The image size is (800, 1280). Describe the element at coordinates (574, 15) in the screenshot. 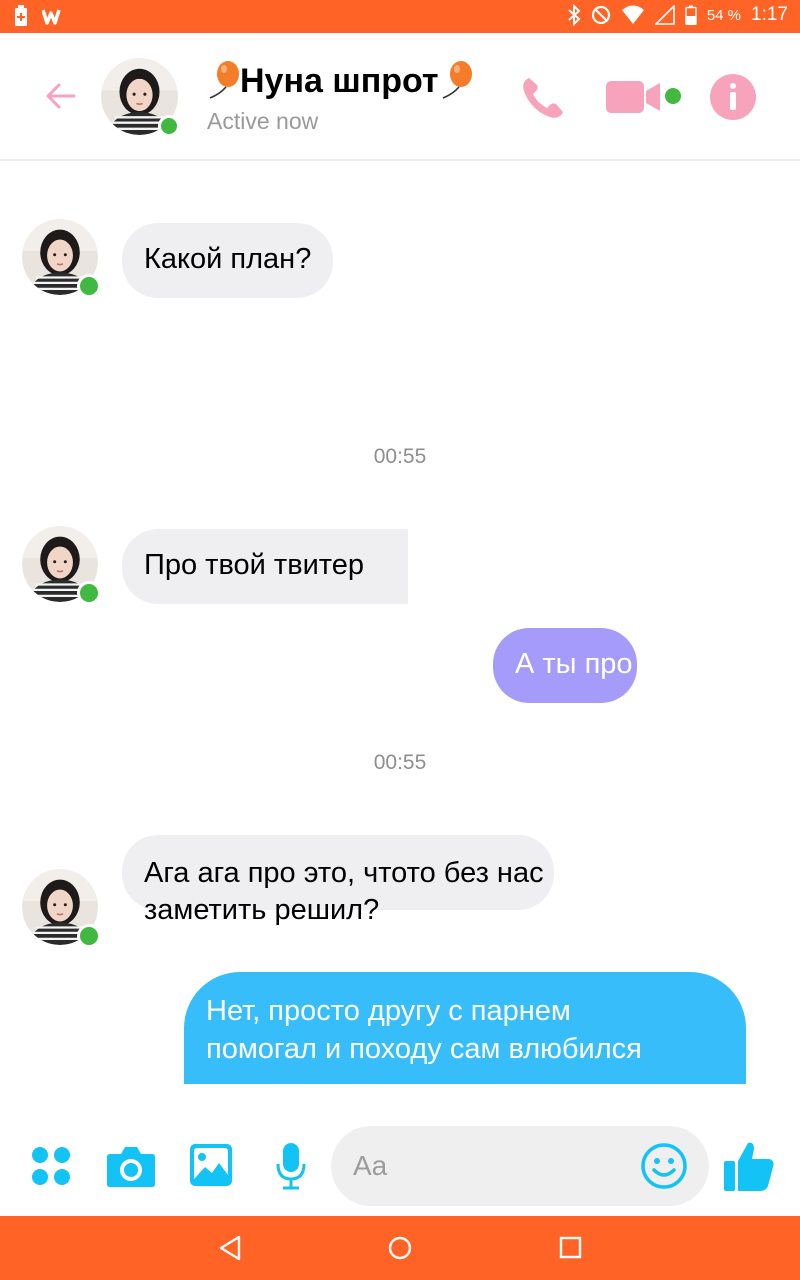

I see `bluetooth-icon` at that location.